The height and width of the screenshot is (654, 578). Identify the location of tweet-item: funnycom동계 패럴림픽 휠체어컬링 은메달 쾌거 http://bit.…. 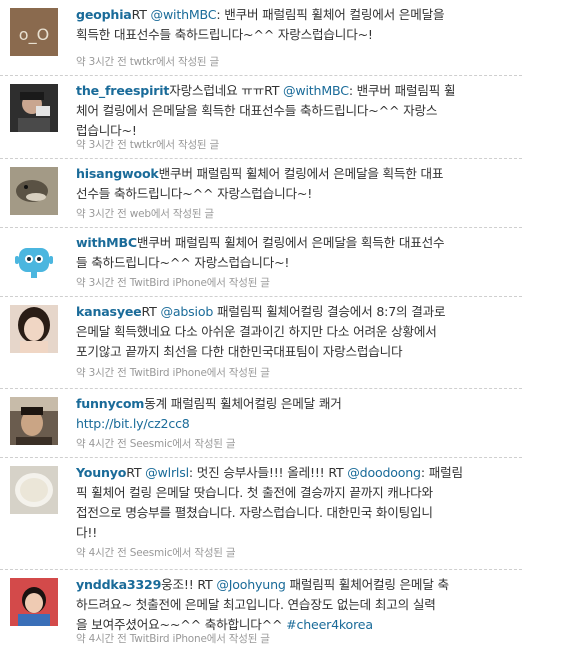
(261, 423).